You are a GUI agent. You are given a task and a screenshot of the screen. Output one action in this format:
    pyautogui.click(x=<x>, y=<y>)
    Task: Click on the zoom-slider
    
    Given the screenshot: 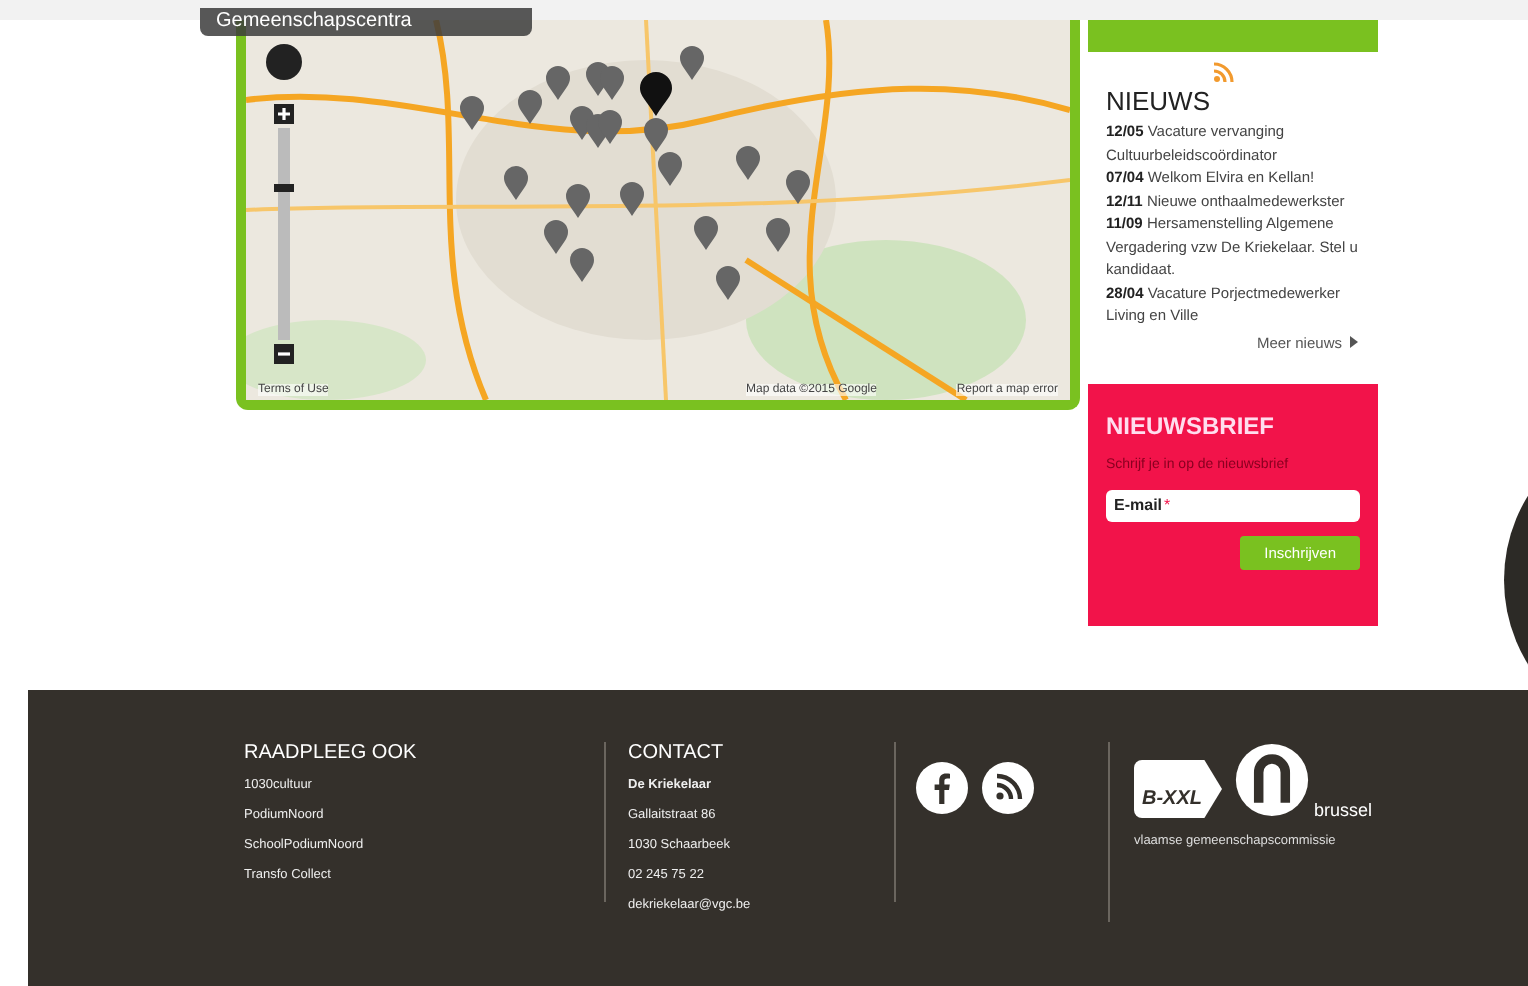 What is the action you would take?
    pyautogui.click(x=284, y=234)
    